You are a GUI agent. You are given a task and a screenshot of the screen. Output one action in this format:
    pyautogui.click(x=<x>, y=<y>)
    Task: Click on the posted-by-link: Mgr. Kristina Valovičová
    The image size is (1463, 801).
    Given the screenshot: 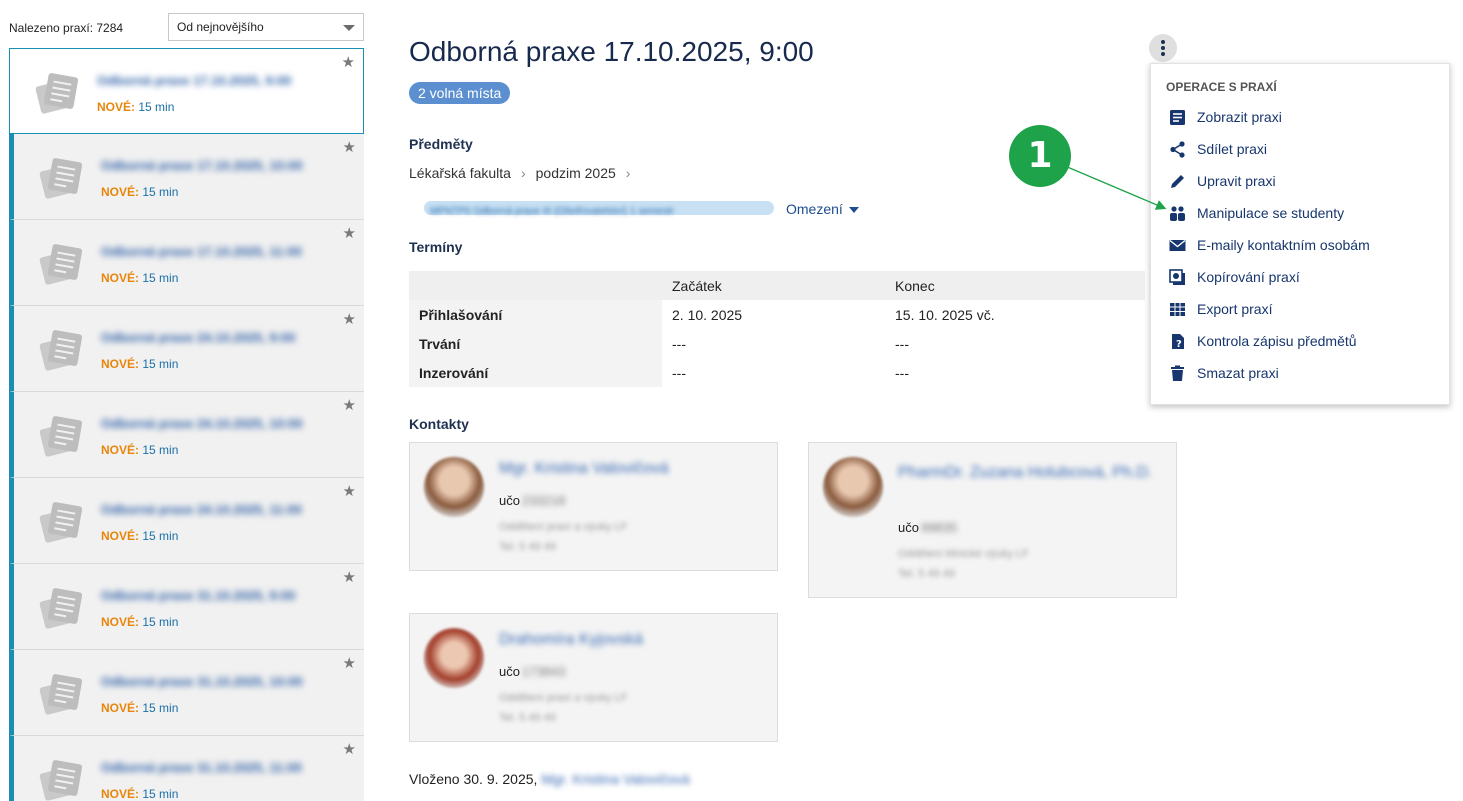 What is the action you would take?
    pyautogui.click(x=615, y=779)
    